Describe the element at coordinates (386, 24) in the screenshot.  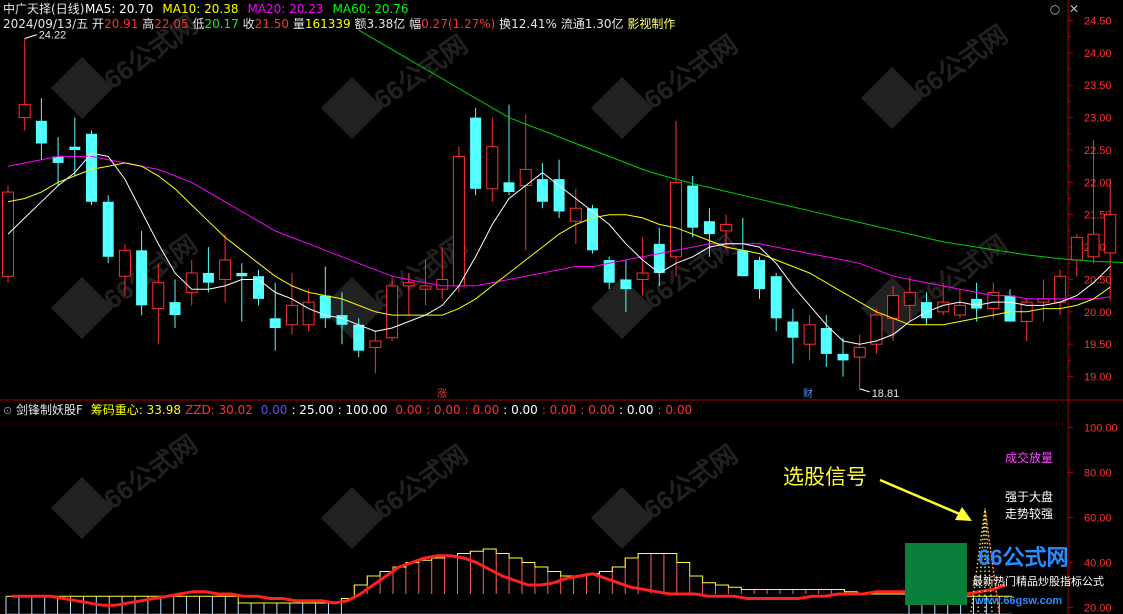
I see `amount-value: 3.38亿` at that location.